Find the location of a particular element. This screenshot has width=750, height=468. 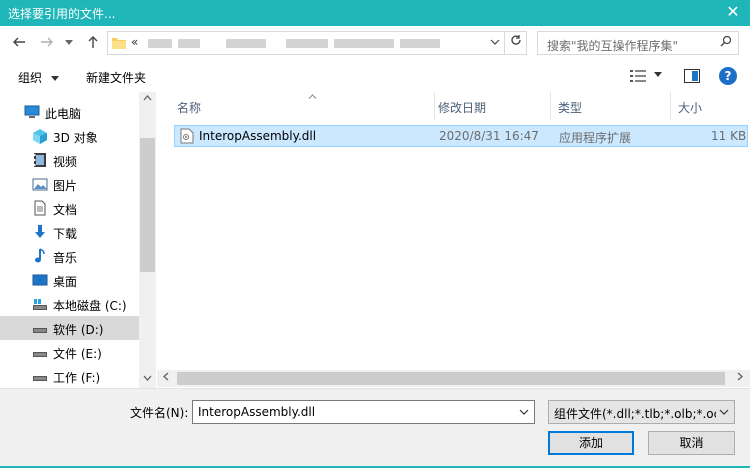

column-header-name: 名称 is located at coordinates (302, 106).